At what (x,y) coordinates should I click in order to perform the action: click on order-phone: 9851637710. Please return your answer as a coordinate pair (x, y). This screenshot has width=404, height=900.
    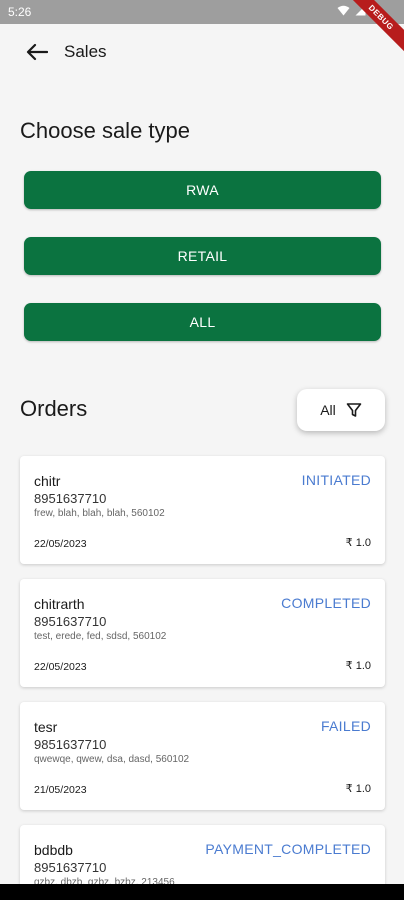
    Looking at the image, I should click on (70, 744).